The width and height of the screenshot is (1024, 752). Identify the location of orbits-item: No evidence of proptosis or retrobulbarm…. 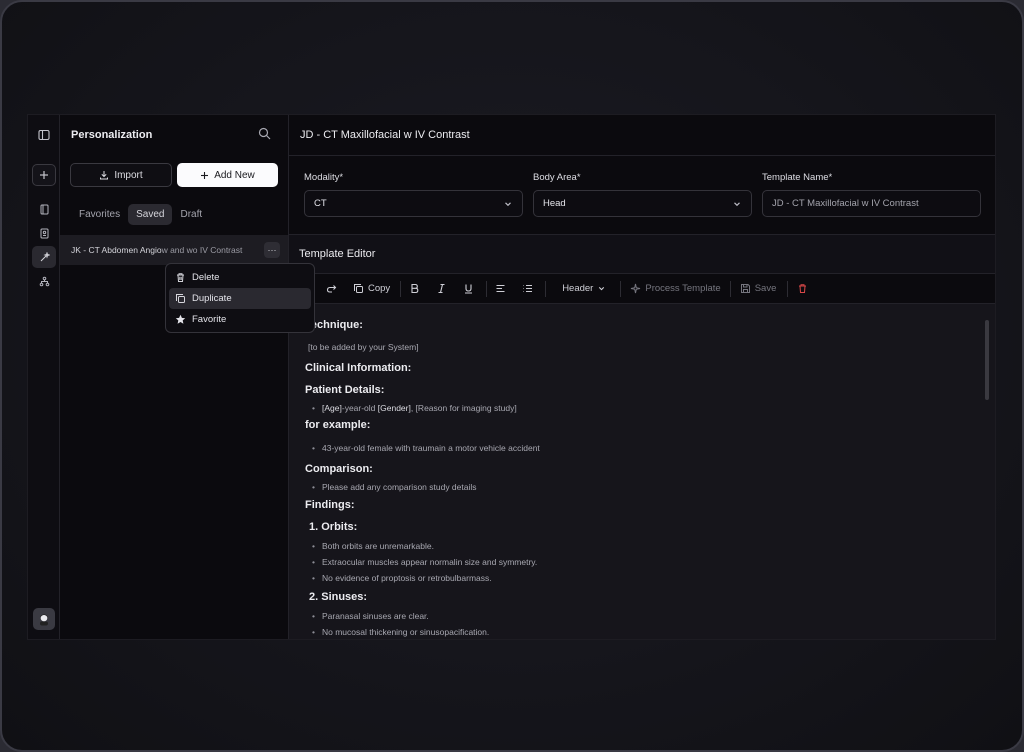
(402, 578).